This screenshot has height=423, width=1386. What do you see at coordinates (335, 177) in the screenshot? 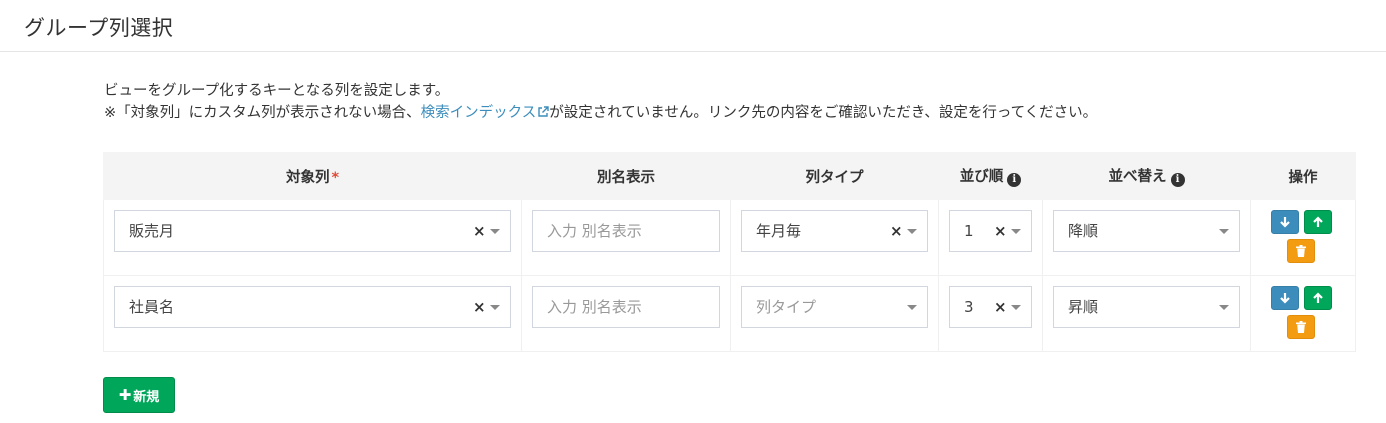
I see `required-mark: *` at bounding box center [335, 177].